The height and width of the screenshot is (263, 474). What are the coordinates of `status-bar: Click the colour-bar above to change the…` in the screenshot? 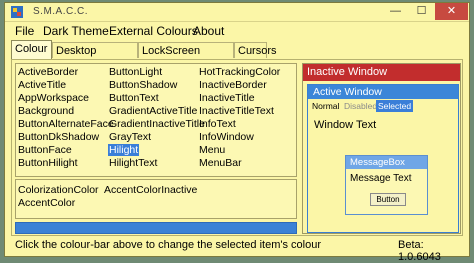 It's located at (237, 250).